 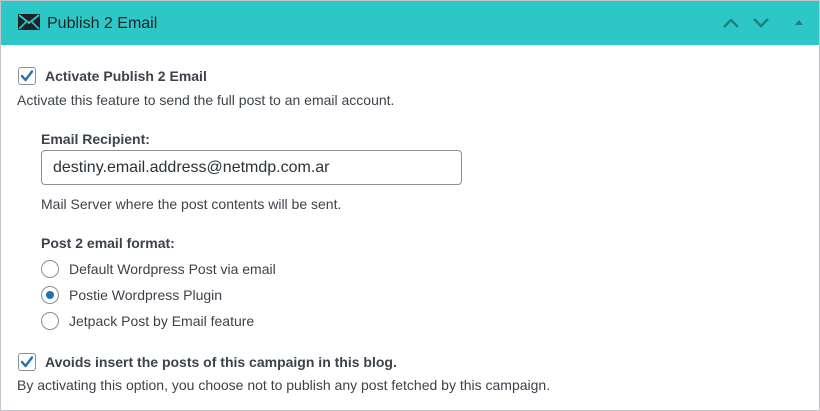 I want to click on email-recipient-label: Email Recipient:, so click(x=95, y=139).